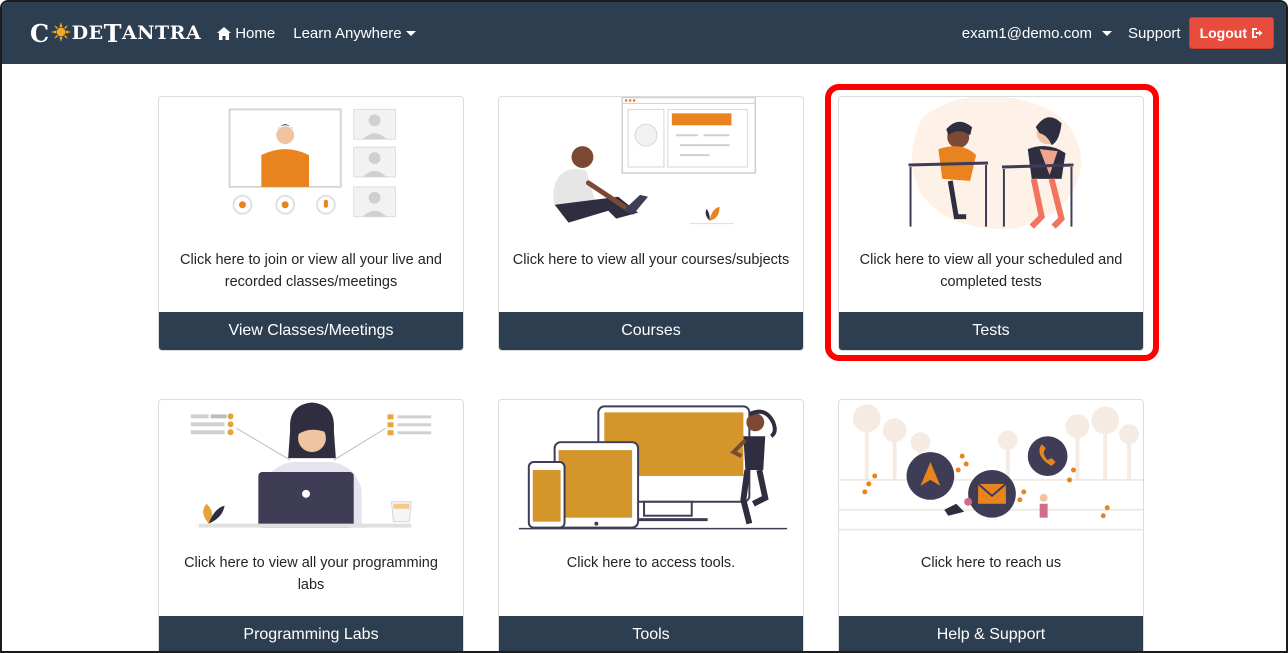 The width and height of the screenshot is (1288, 653). I want to click on help-support-illustration, so click(991, 467).